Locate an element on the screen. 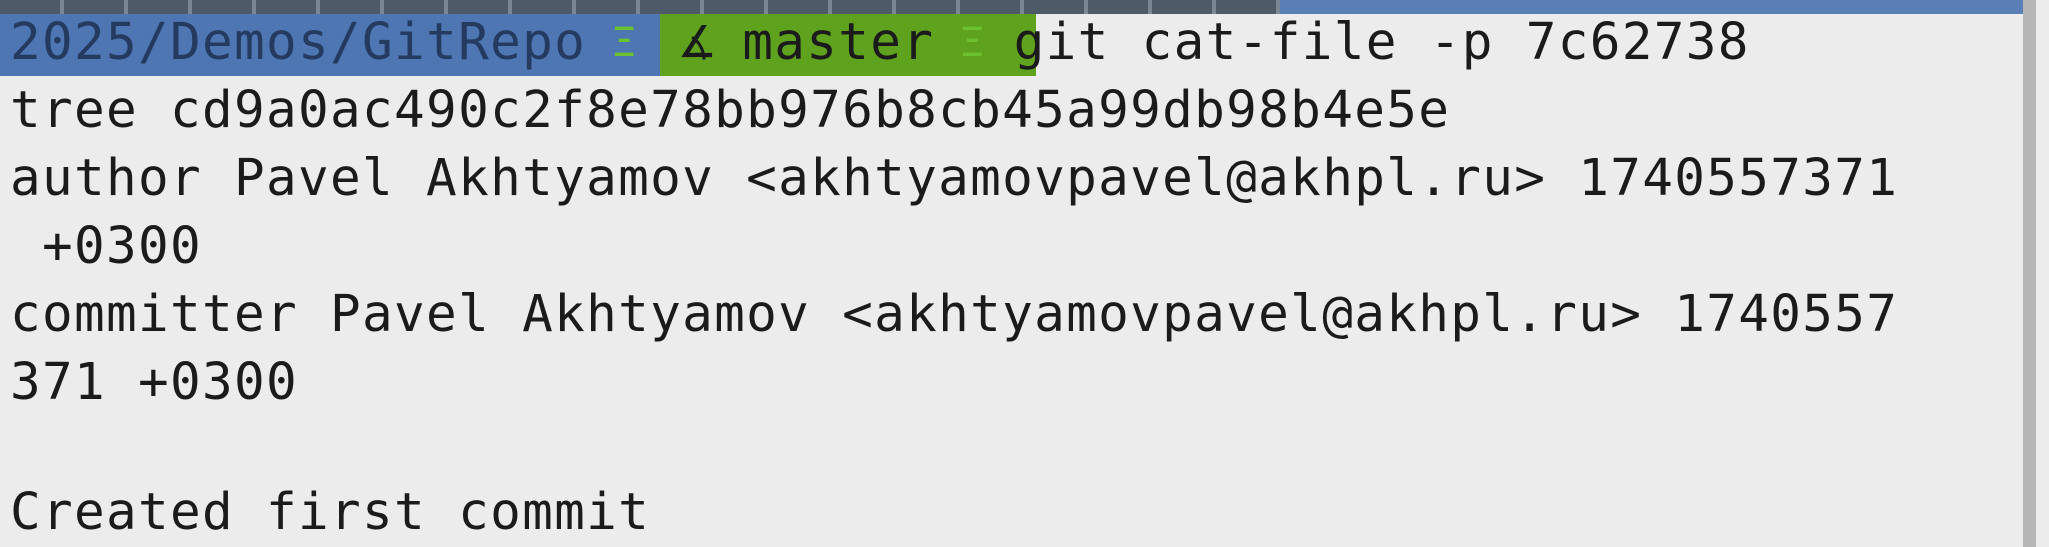  prompt-path: 2025/Demos/GitRepo is located at coordinates (298, 42).